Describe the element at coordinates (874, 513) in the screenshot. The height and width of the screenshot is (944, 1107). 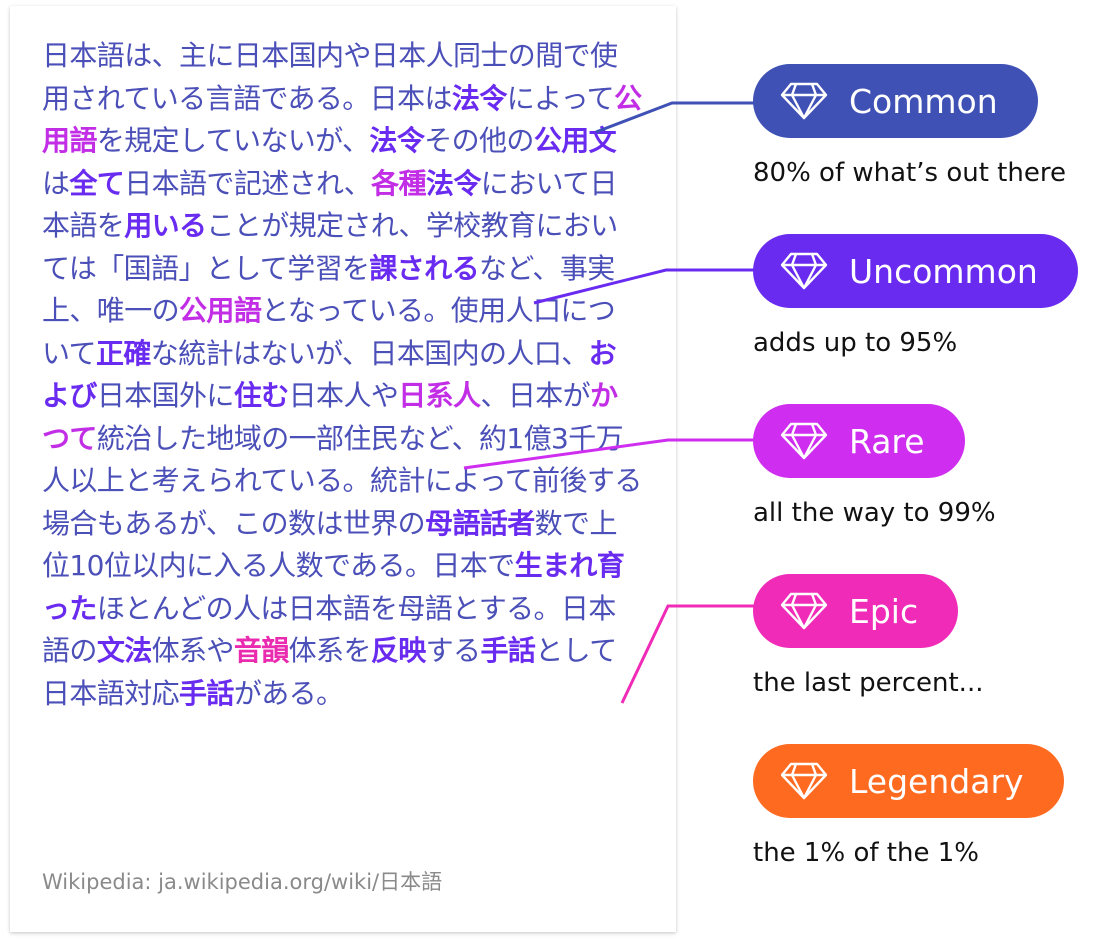
I see `tier-desc-rare: all the way to 99%` at that location.